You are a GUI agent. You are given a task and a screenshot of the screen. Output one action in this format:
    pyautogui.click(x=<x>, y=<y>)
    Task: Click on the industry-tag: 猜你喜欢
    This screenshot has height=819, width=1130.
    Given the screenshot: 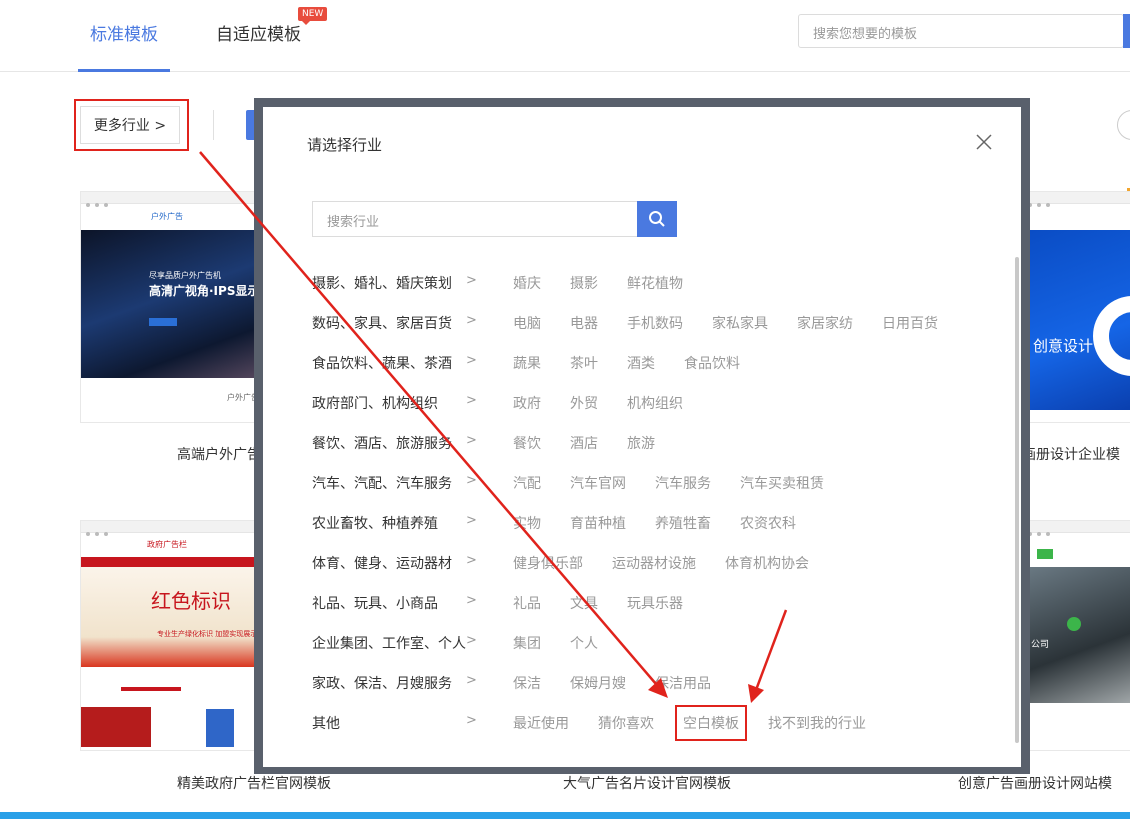 What is the action you would take?
    pyautogui.click(x=626, y=723)
    